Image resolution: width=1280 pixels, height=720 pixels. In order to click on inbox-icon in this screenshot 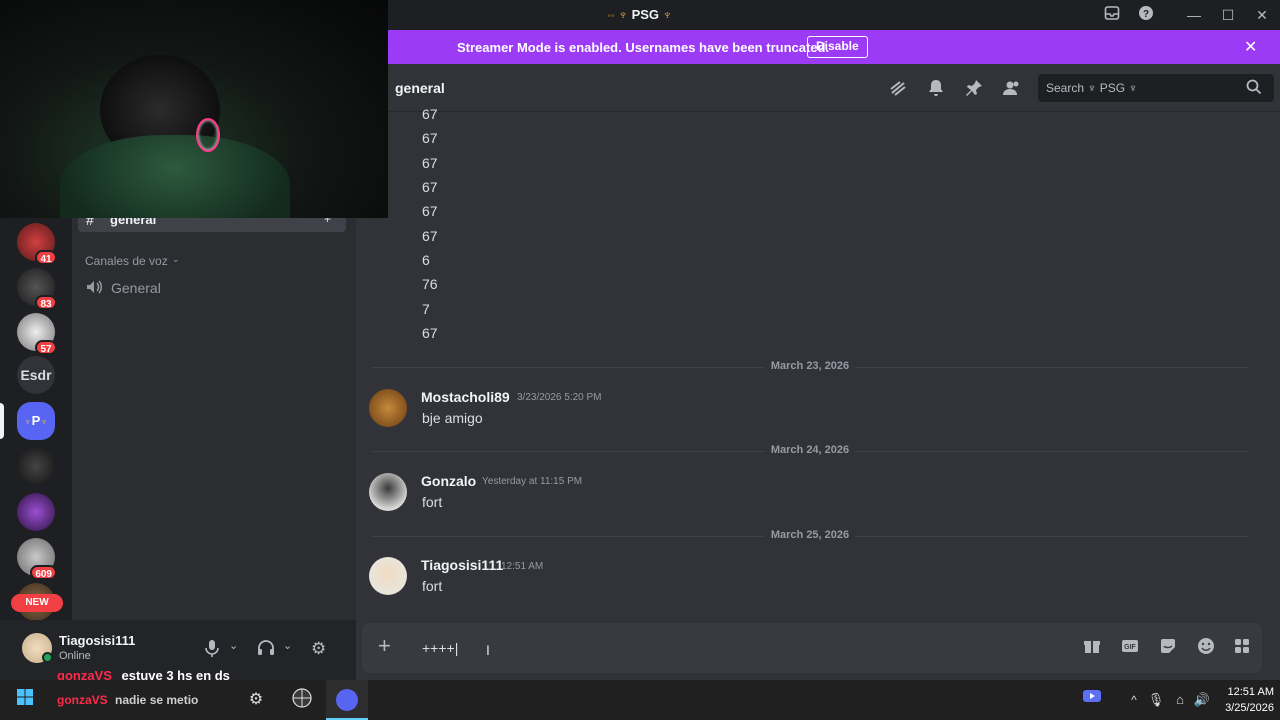, I will do `click(1112, 15)`.